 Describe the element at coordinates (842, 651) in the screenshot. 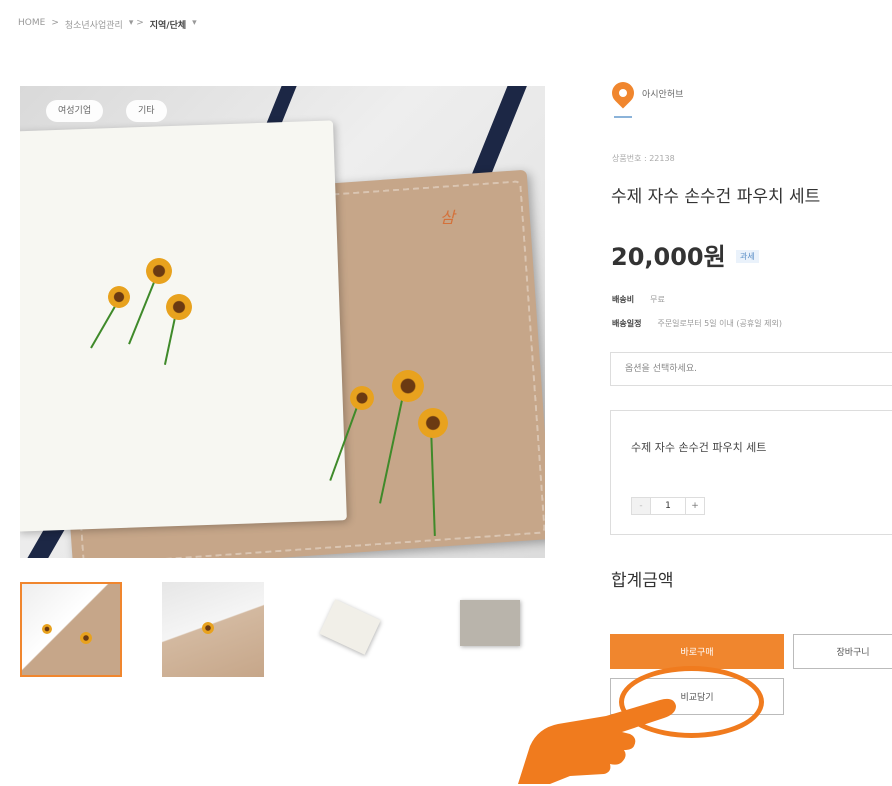

I see `add-to-cart-button: 장바구니` at that location.